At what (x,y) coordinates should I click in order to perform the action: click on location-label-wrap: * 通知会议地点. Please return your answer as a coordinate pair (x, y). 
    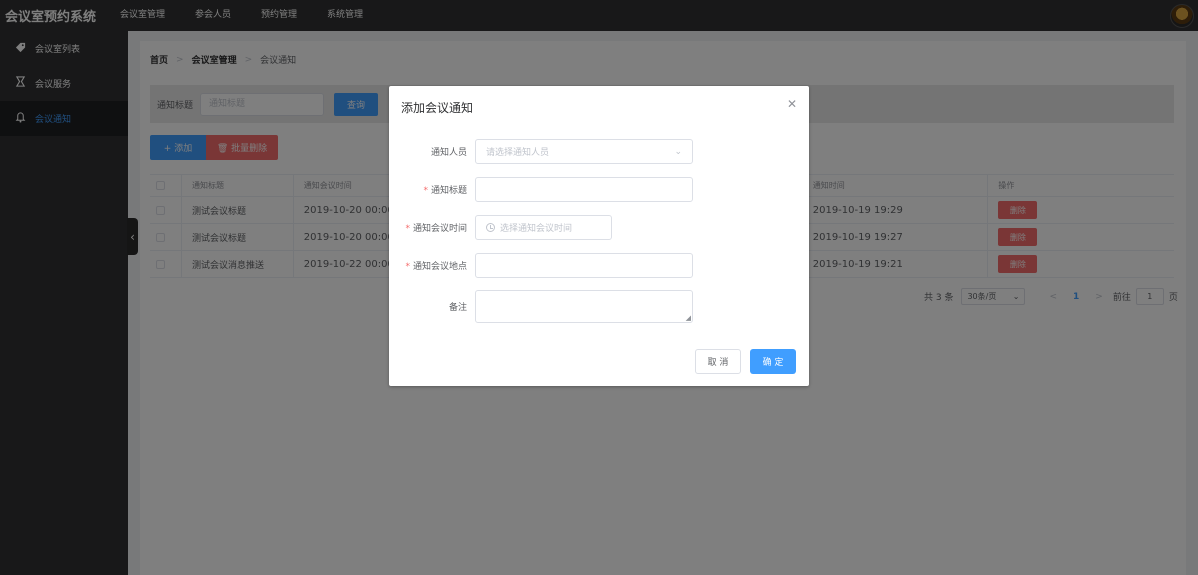
    Looking at the image, I should click on (432, 265).